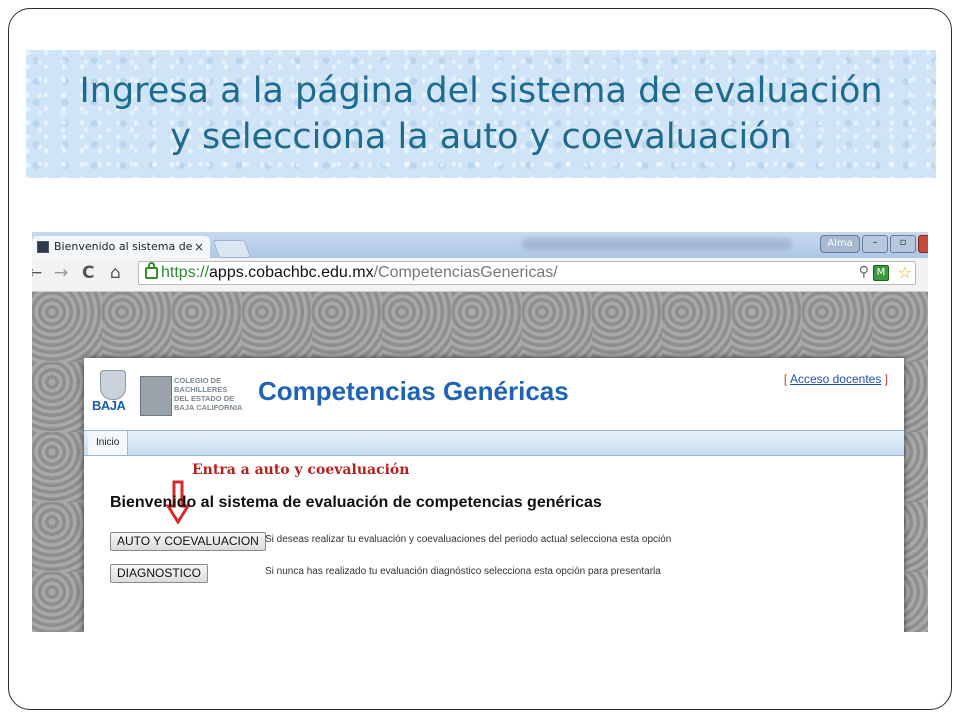  I want to click on baja-logo: BAJA, so click(112, 393).